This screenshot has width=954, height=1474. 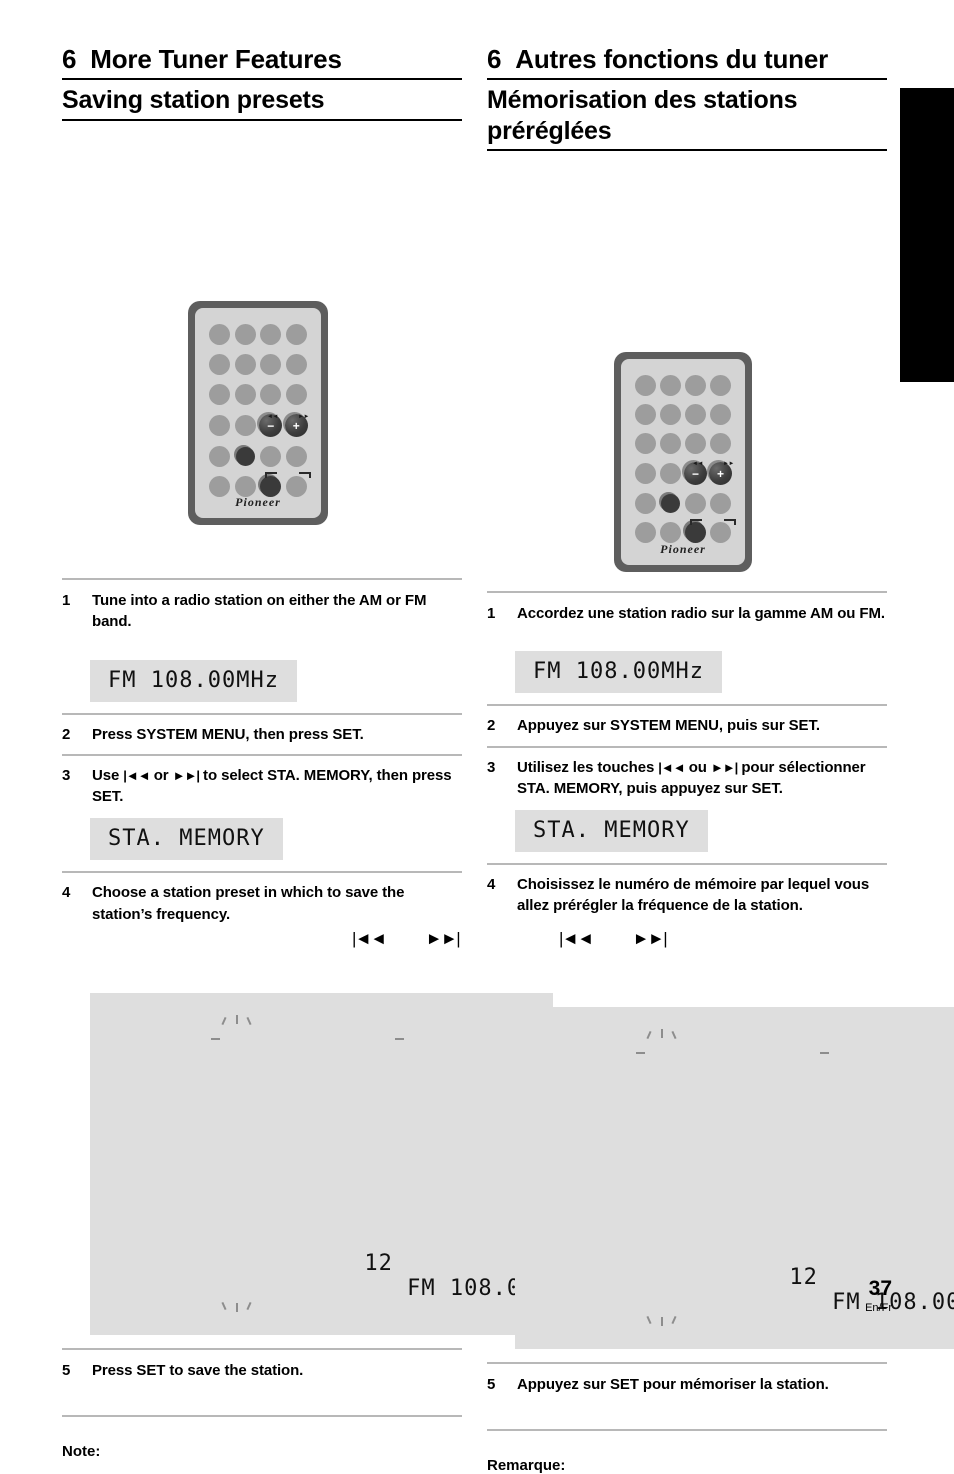 What do you see at coordinates (642, 100) in the screenshot?
I see `section-title-fr-line1: Mémorisation des stations` at bounding box center [642, 100].